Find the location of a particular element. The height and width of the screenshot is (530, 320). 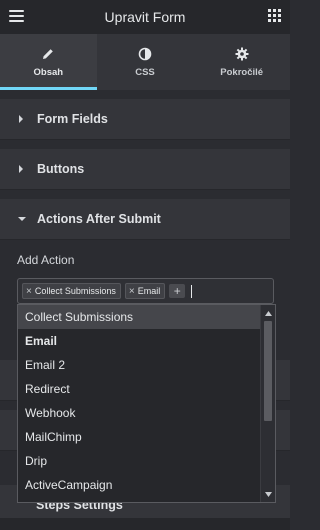

selected-action-chip: × Email is located at coordinates (145, 291).